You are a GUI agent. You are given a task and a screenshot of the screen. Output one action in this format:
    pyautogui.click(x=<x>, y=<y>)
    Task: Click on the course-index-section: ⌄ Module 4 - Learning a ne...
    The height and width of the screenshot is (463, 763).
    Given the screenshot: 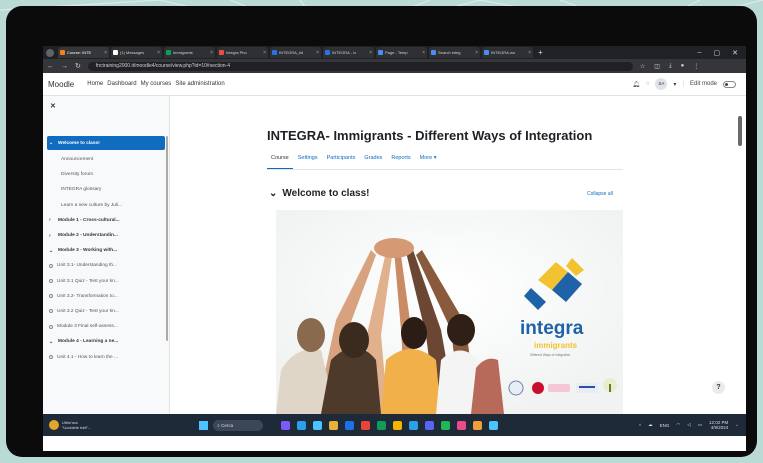 What is the action you would take?
    pyautogui.click(x=106, y=341)
    